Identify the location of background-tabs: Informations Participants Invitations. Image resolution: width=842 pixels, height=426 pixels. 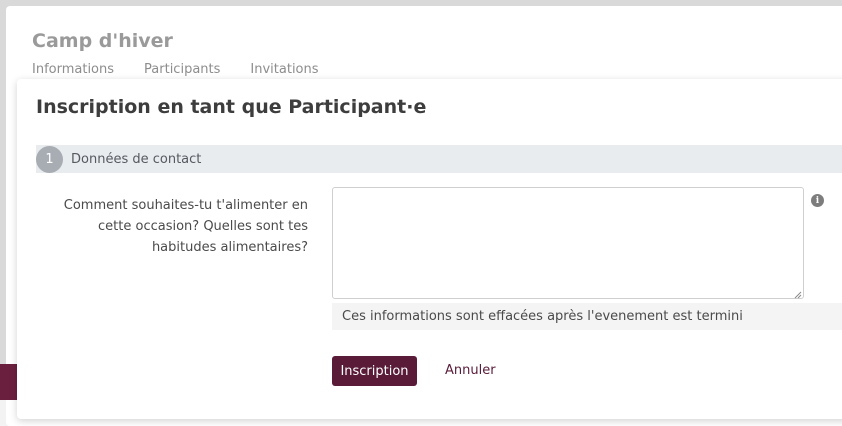
(190, 69).